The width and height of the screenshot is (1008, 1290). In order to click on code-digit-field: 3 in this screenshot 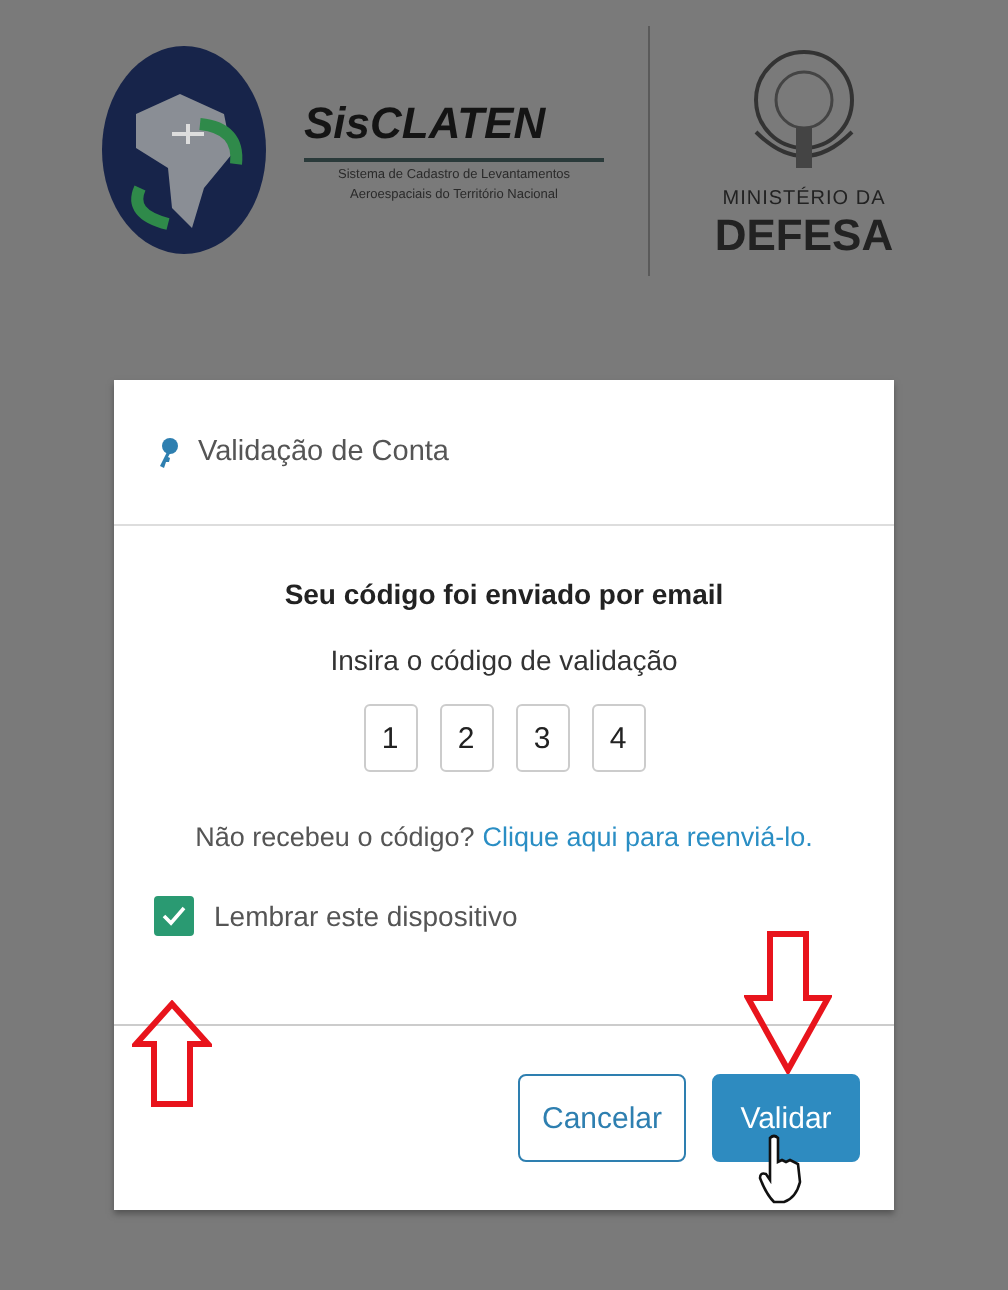, I will do `click(542, 738)`.